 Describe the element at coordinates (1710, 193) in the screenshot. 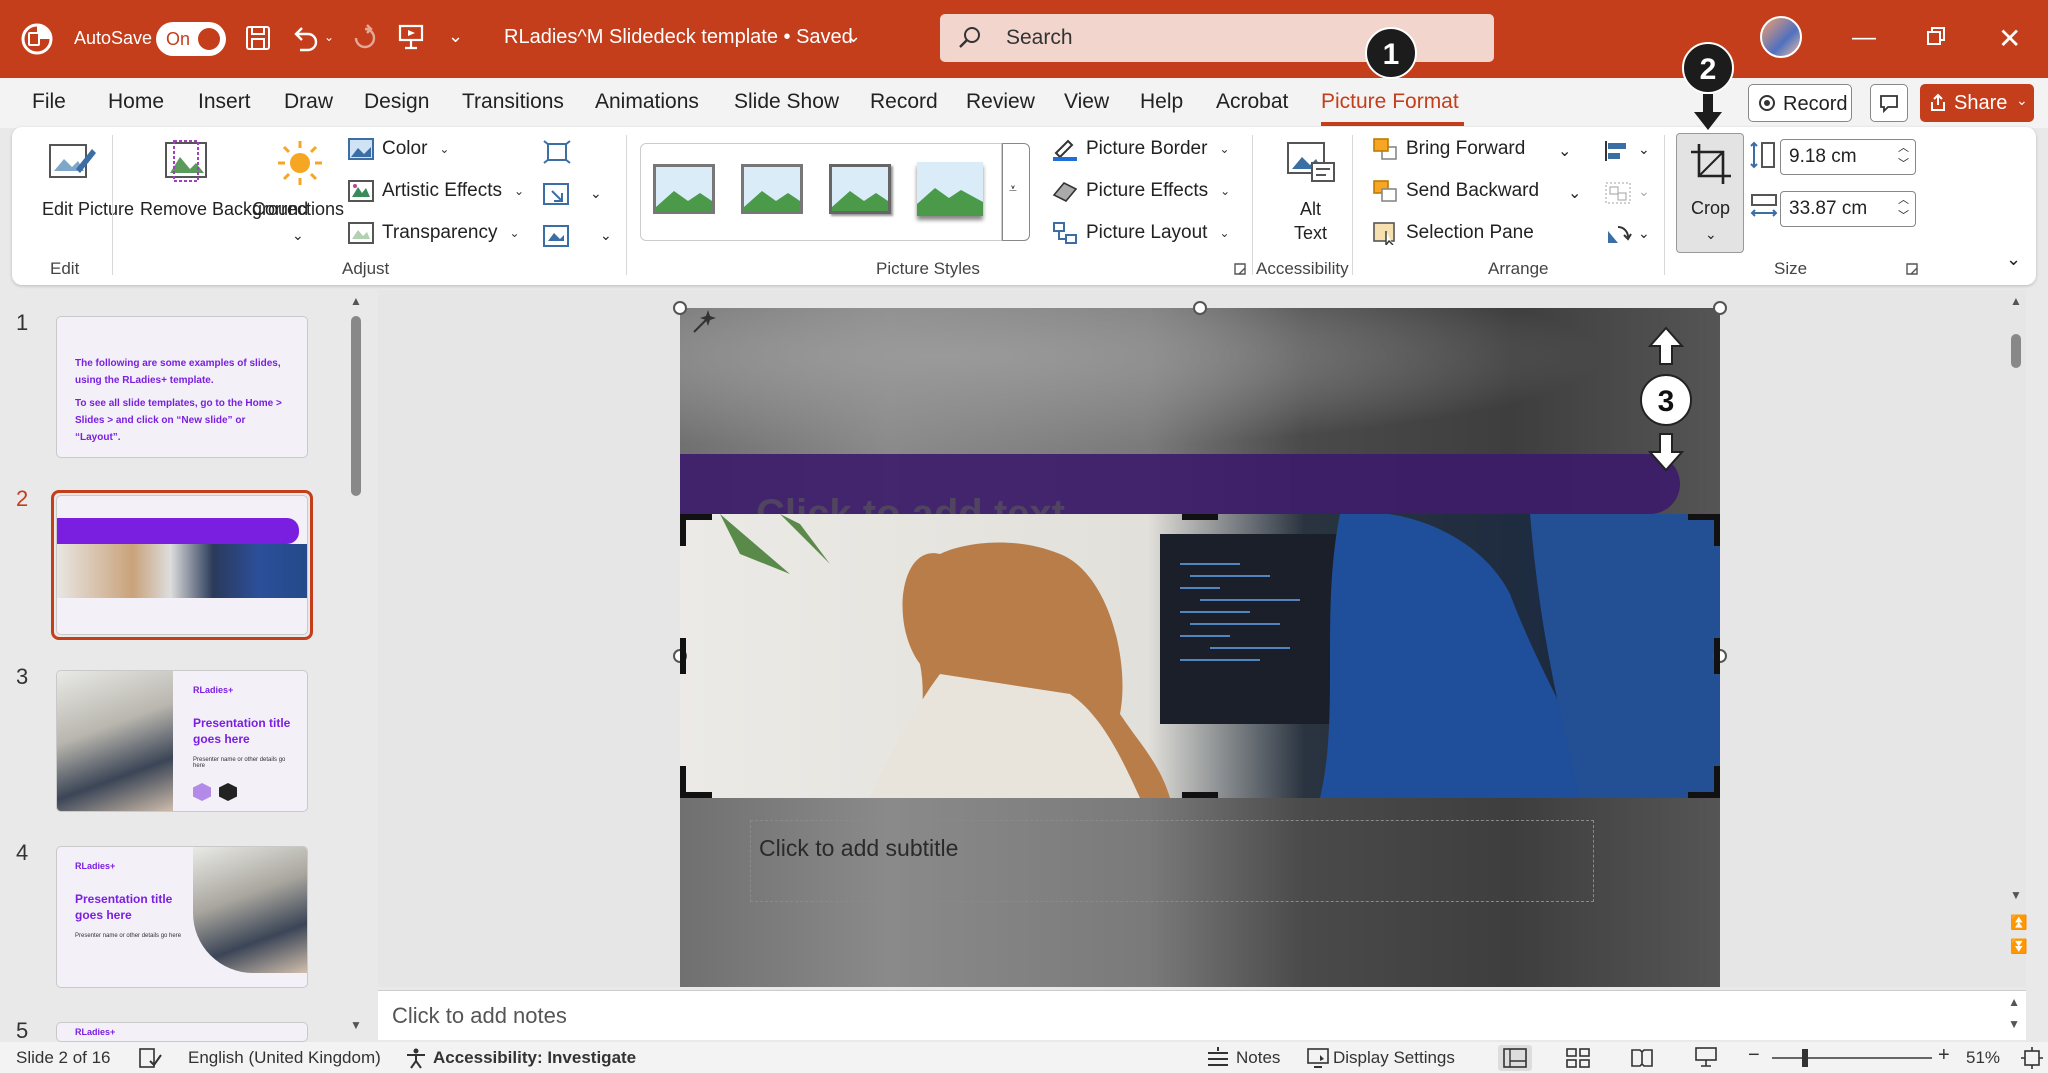

I see `crop-button: Crop ⌄` at that location.